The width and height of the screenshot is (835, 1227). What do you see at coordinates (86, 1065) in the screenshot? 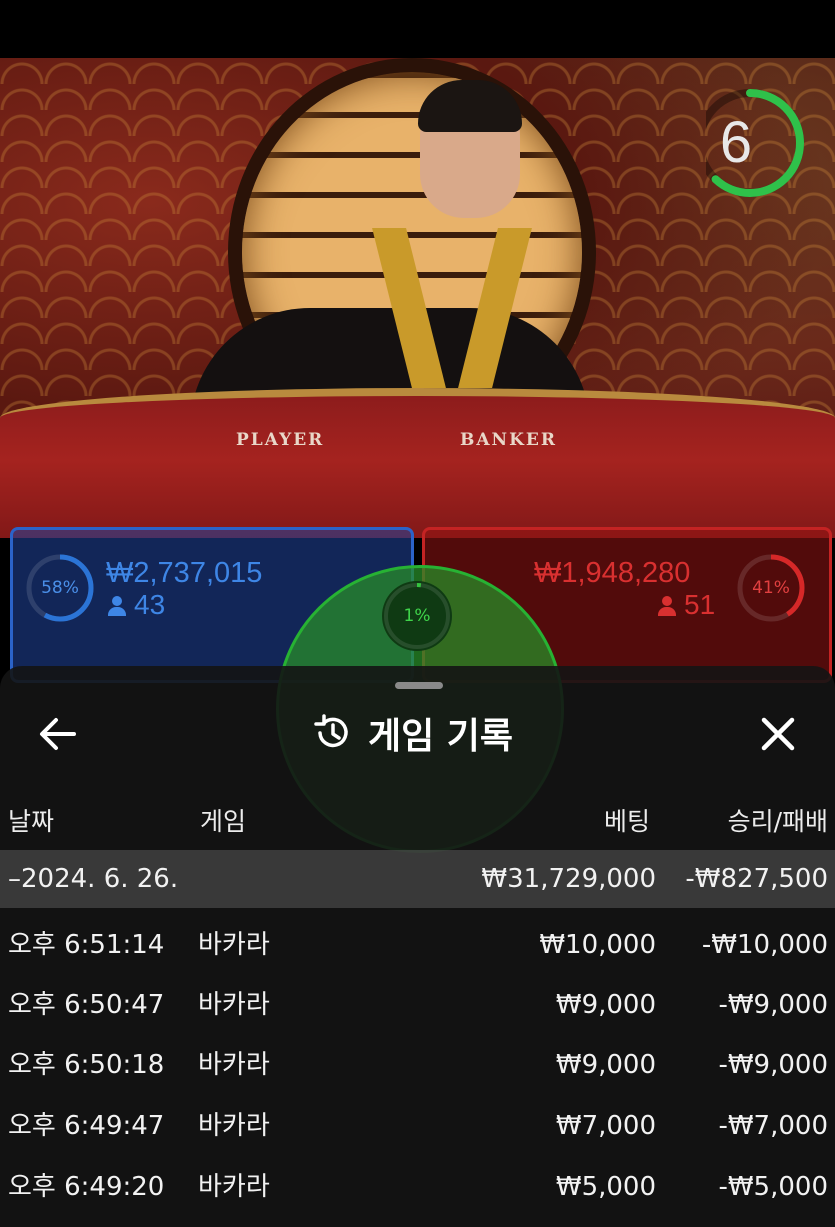
I see `row-time: 오후 6:50:18` at bounding box center [86, 1065].